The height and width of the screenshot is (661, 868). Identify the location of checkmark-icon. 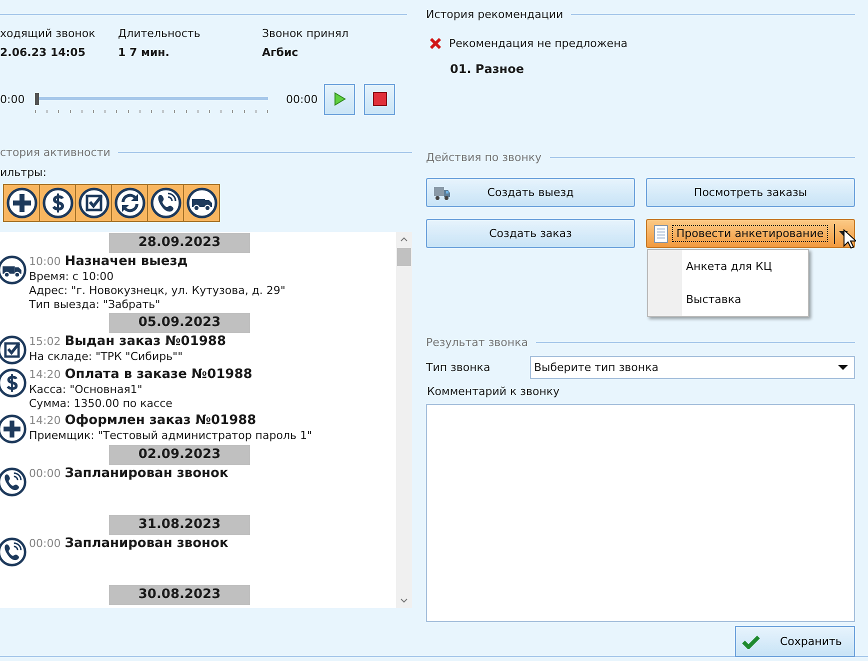
(751, 641).